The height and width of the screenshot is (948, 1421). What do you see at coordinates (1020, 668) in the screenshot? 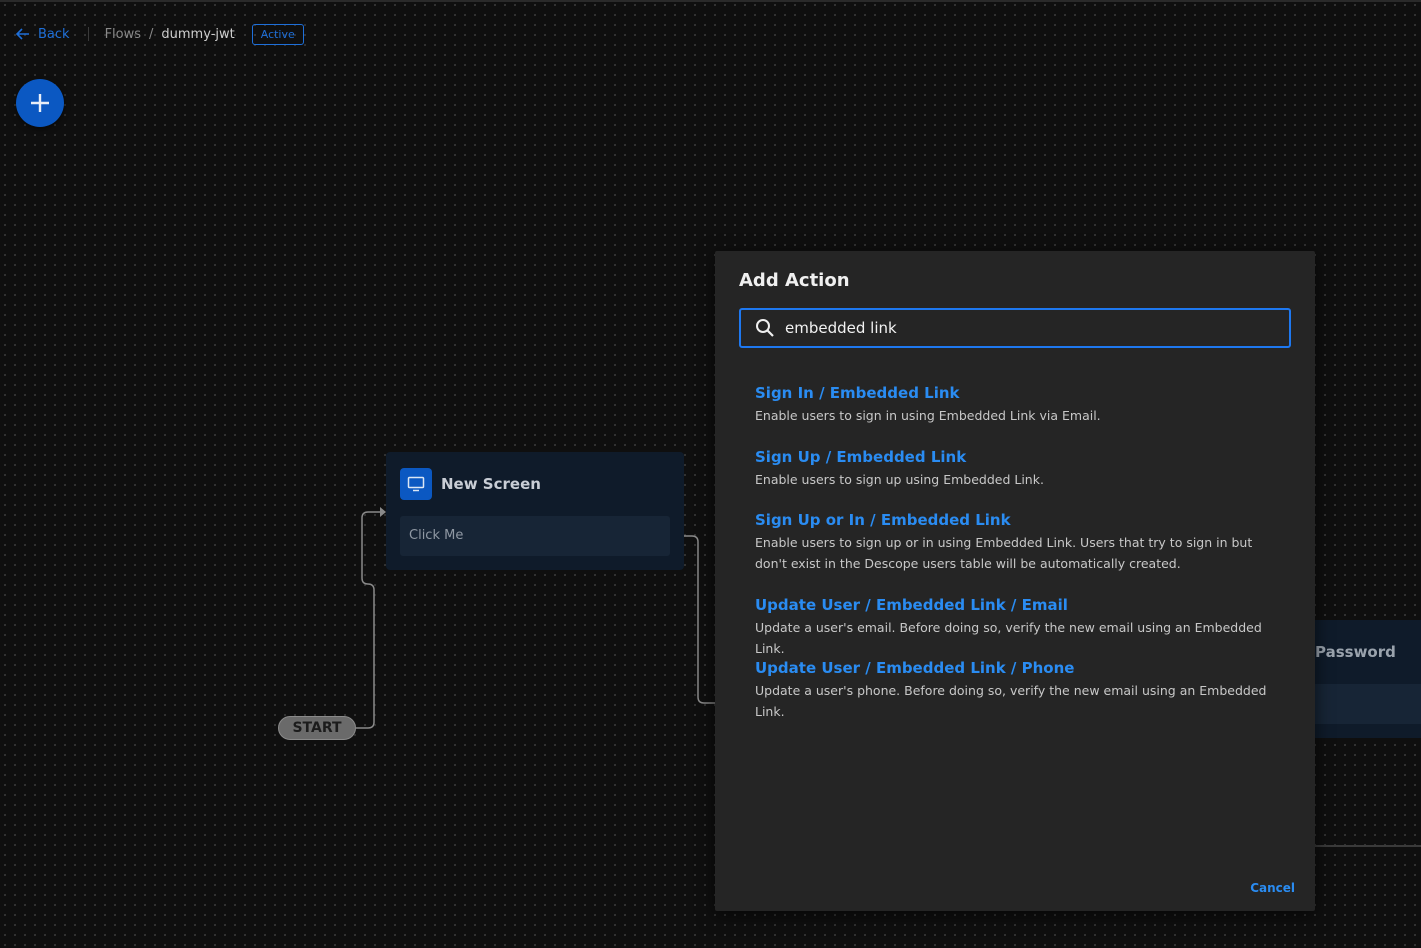
I see `result-title: Update User / Embedded Link / Phone` at bounding box center [1020, 668].